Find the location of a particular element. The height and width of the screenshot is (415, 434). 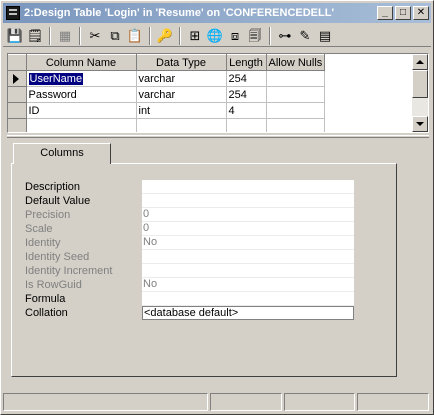

cell-column-name: Password is located at coordinates (81, 94).